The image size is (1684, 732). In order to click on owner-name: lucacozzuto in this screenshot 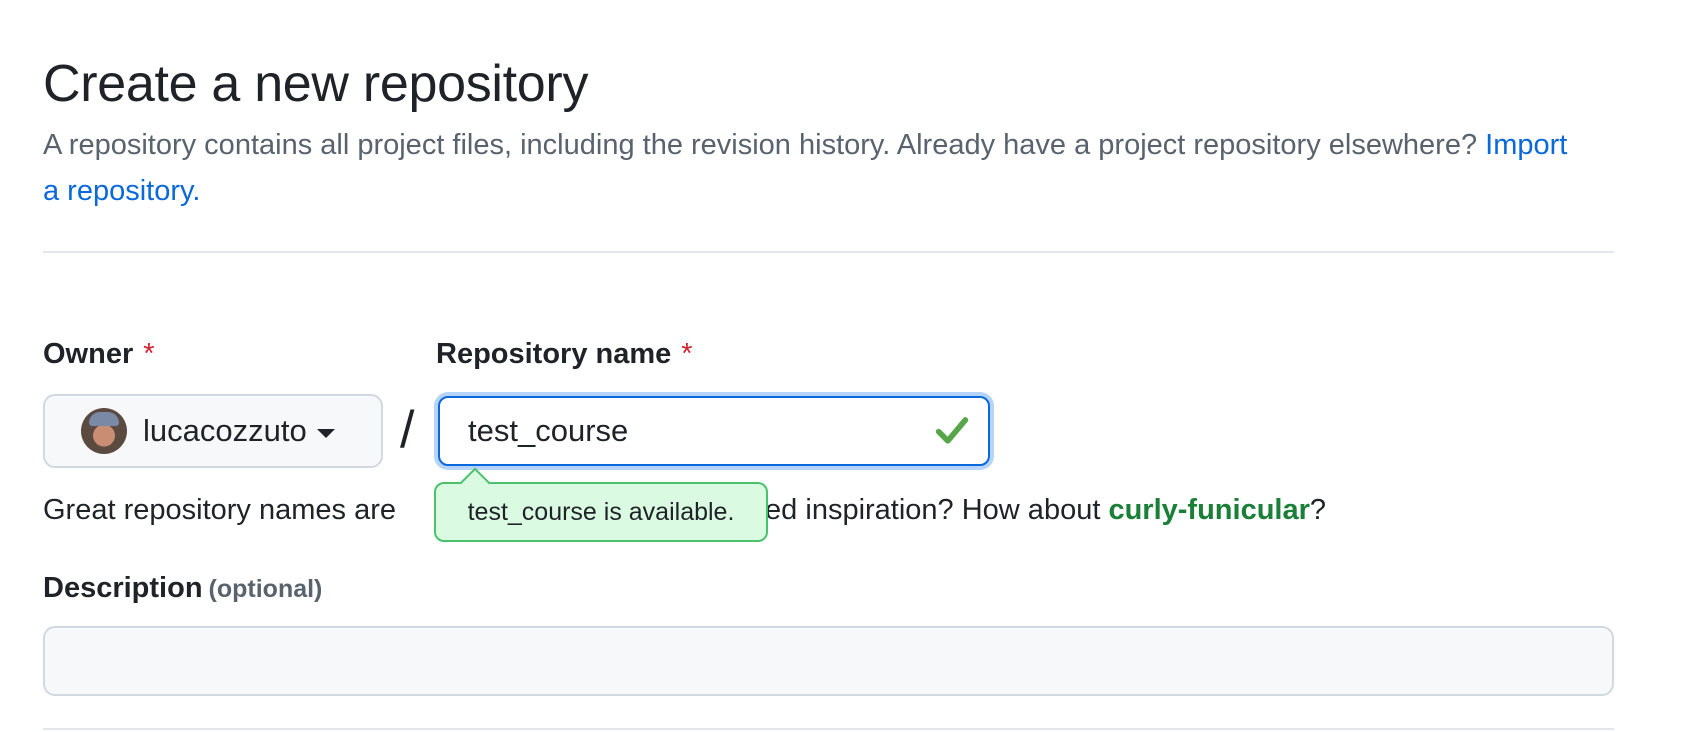, I will do `click(225, 430)`.